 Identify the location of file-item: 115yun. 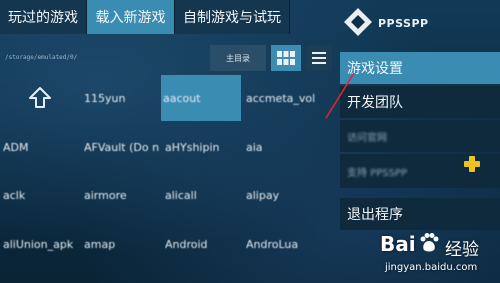
(124, 98).